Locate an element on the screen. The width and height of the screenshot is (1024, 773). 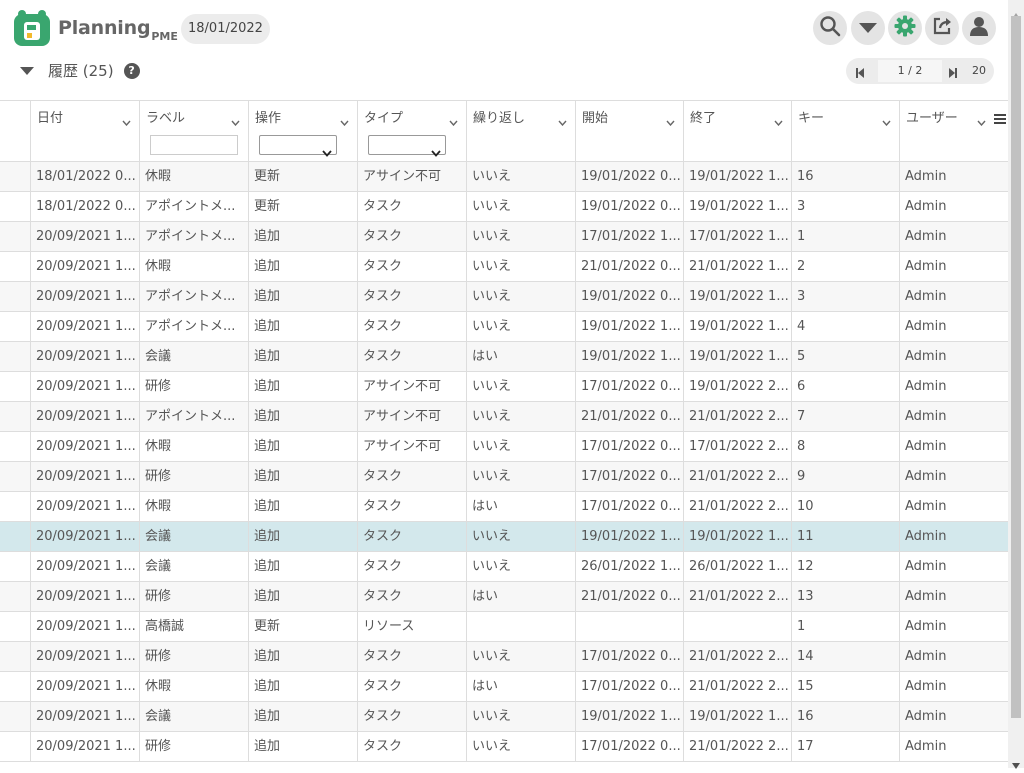
history-section-header: 履歴 (25) ? is located at coordinates (80, 70).